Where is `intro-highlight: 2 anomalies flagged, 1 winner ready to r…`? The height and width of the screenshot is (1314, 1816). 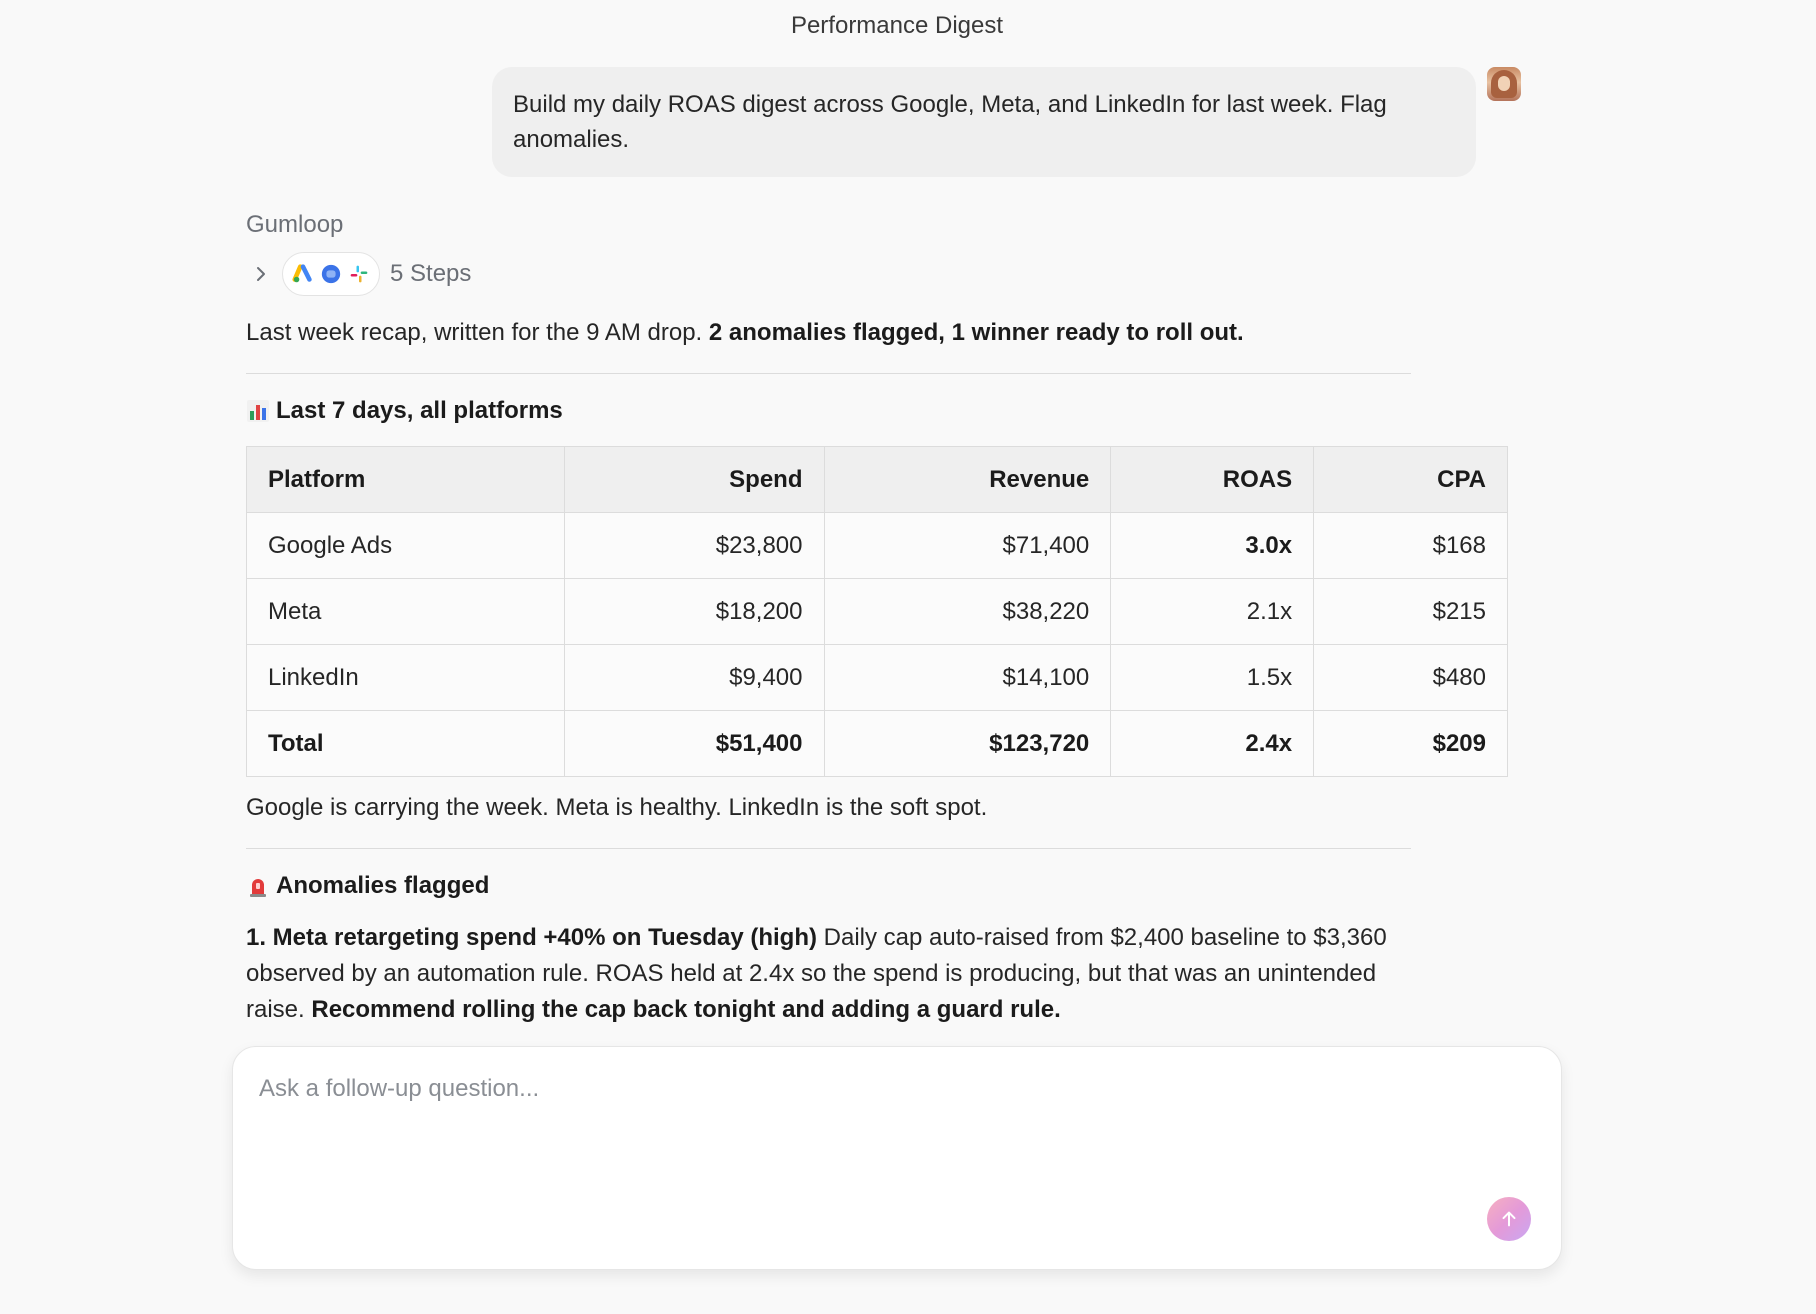 intro-highlight: 2 anomalies flagged, 1 winner ready to r… is located at coordinates (976, 332).